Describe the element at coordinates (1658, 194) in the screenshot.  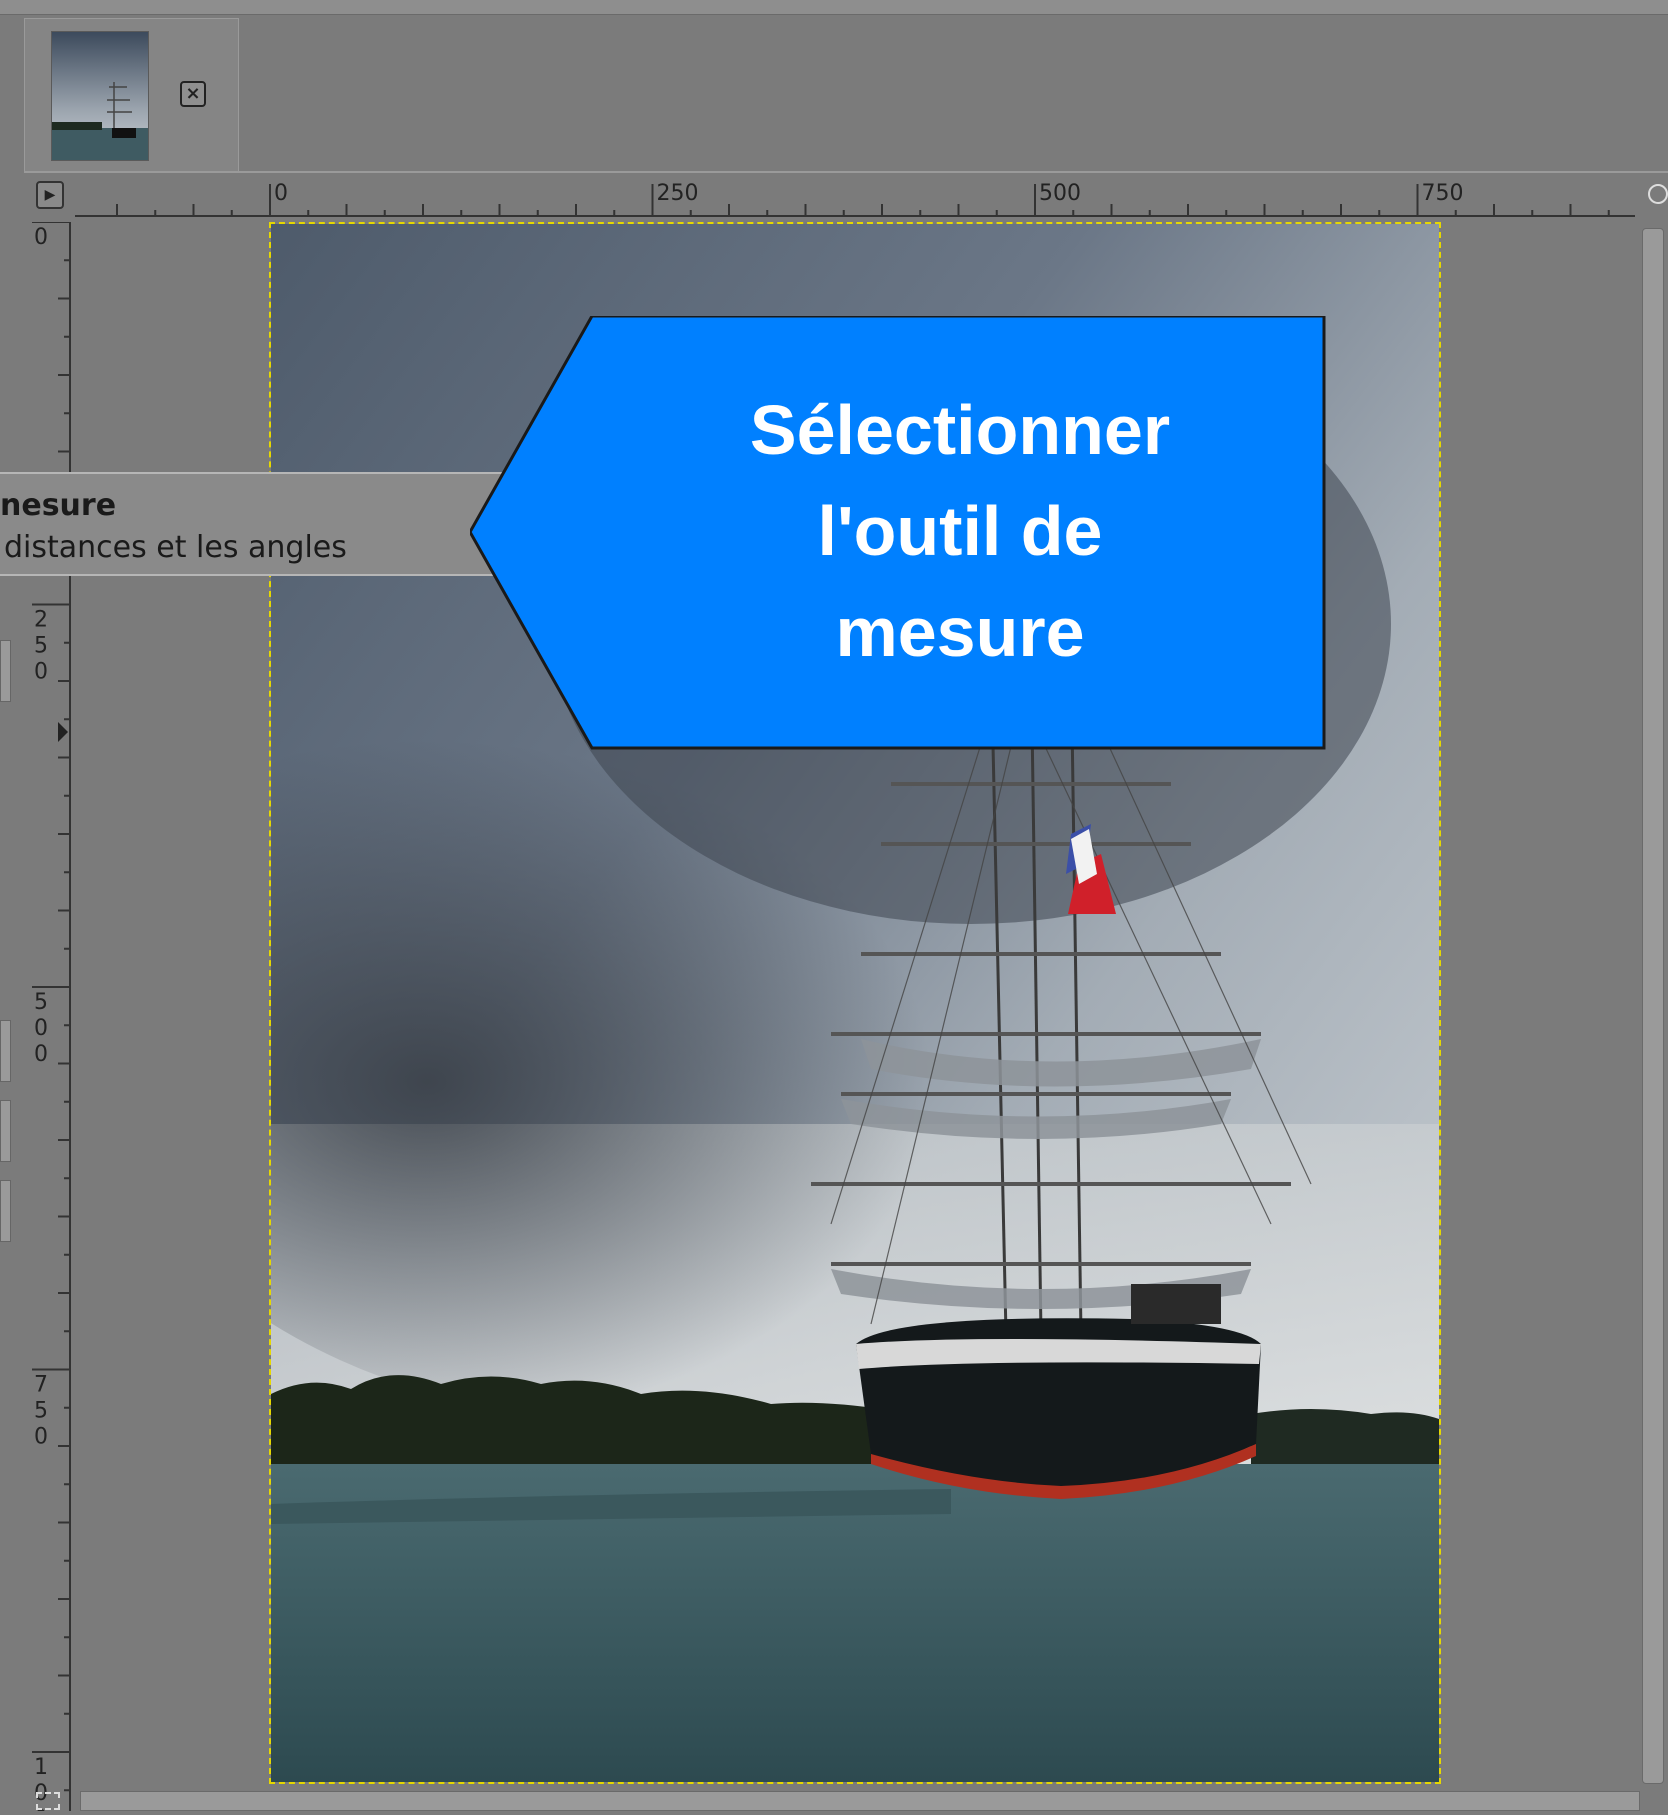
I see `zoom-icon` at that location.